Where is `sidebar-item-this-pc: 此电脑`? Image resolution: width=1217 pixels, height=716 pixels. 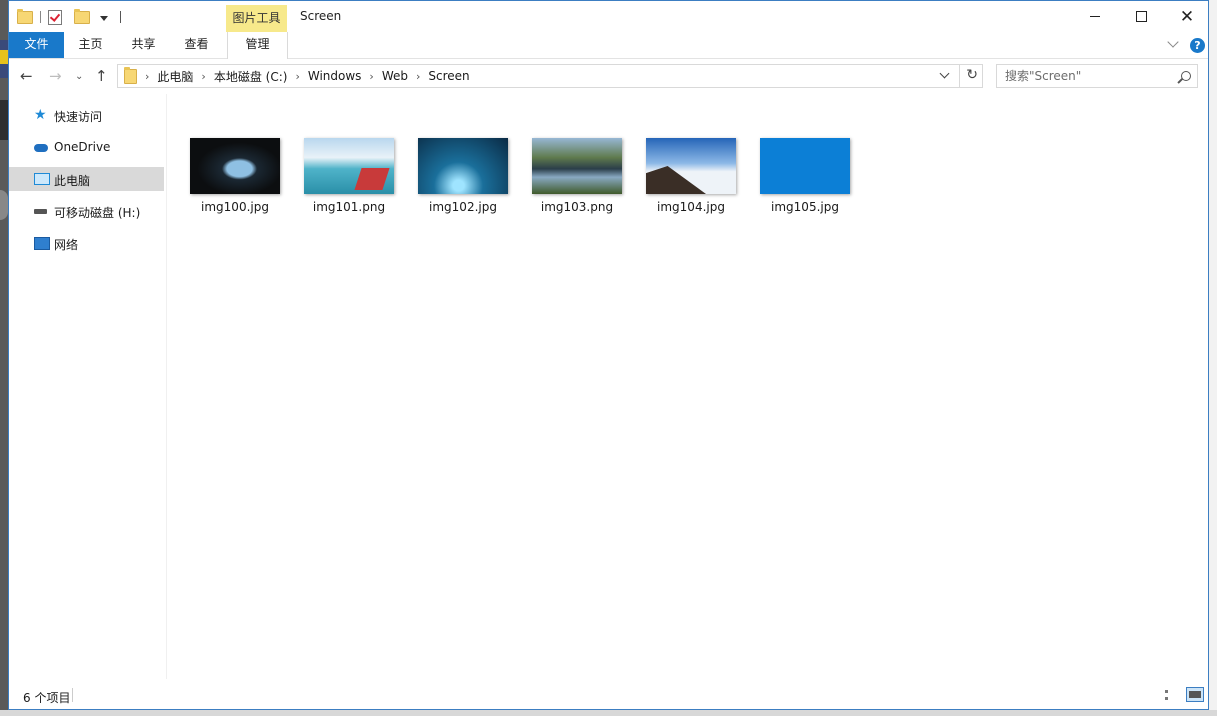
sidebar-item-this-pc: 此电脑 is located at coordinates (86, 179).